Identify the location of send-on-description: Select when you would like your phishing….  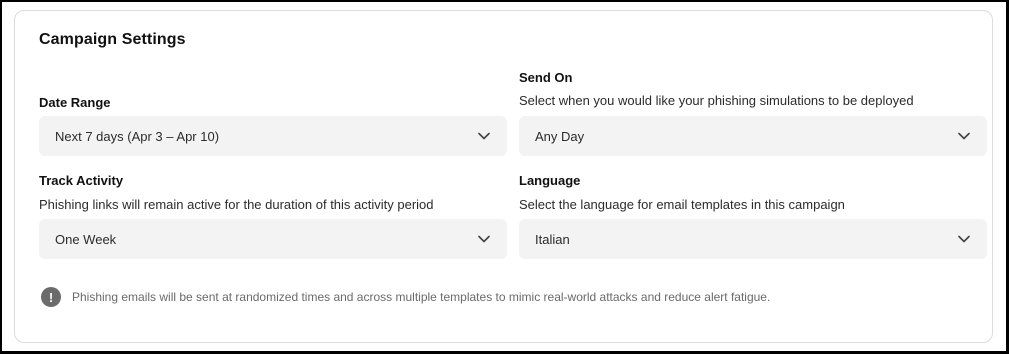
(716, 100).